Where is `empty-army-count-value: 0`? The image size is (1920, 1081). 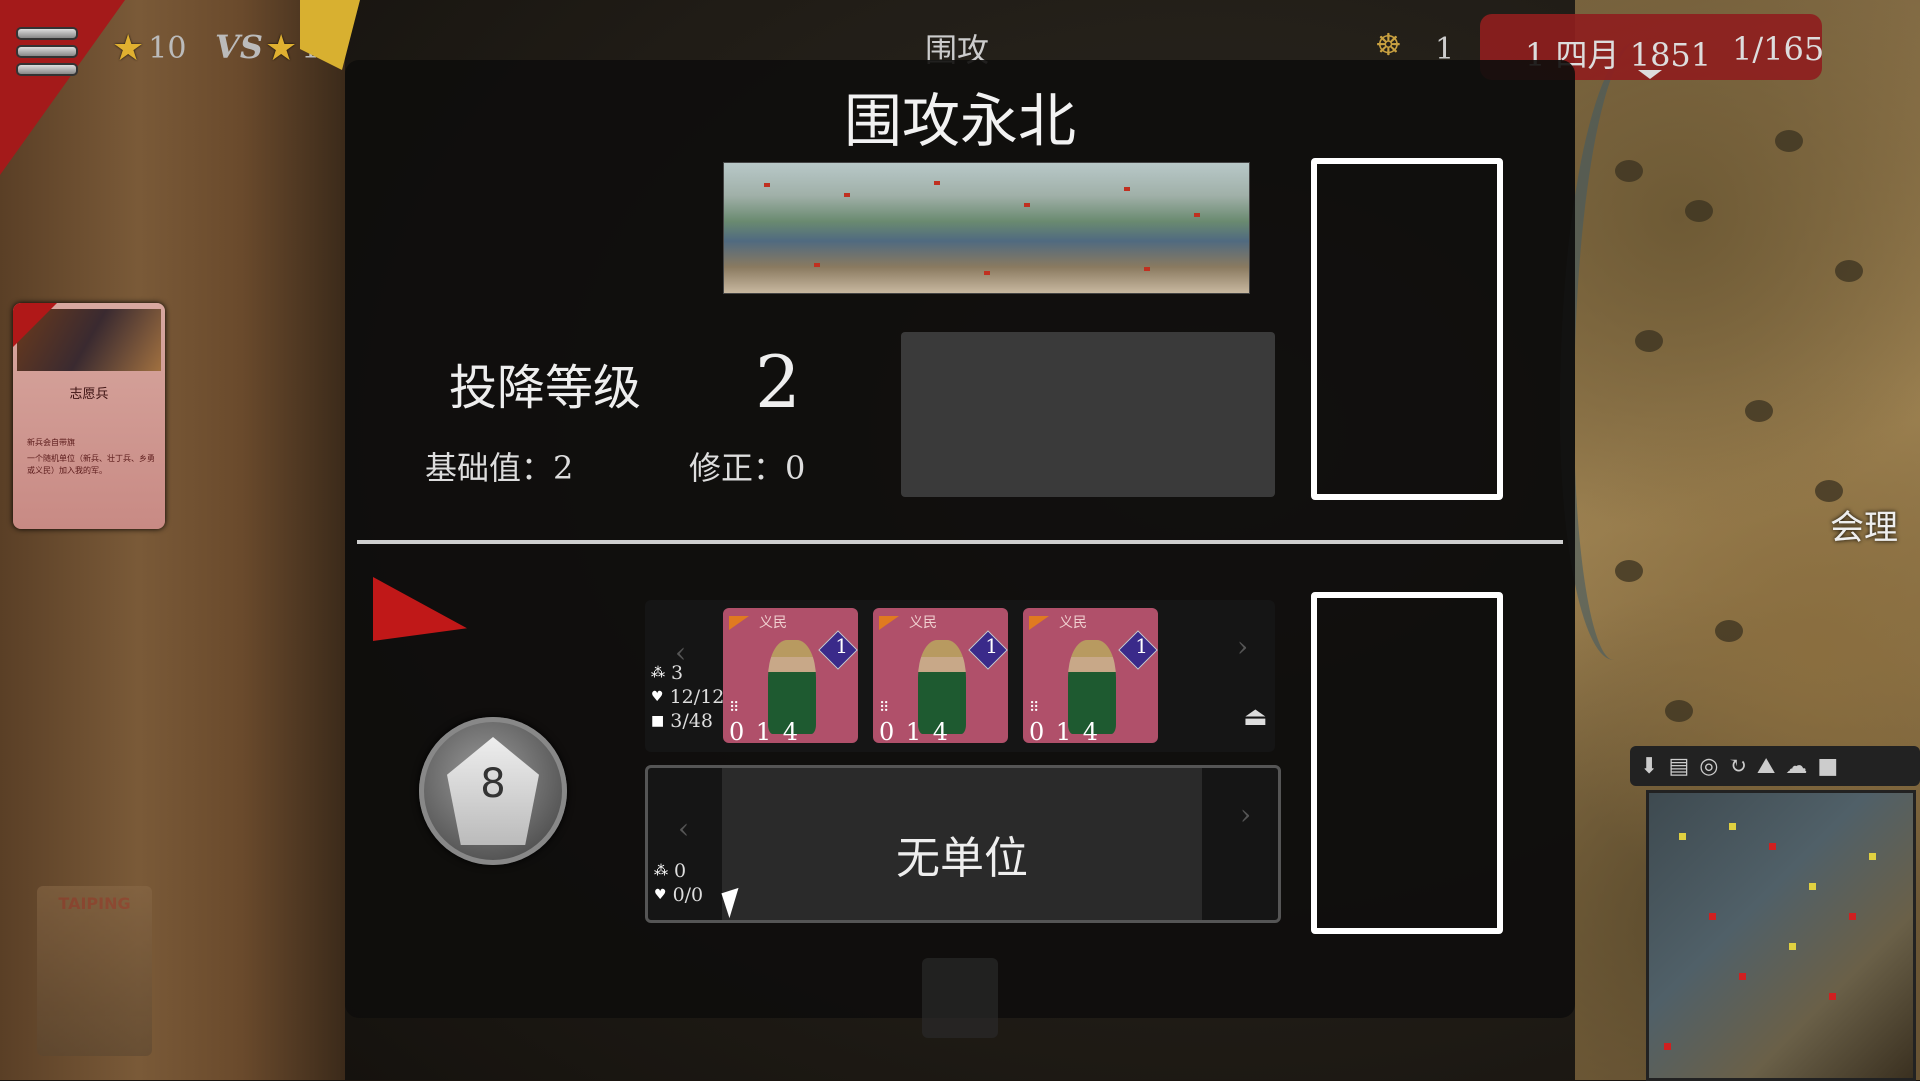 empty-army-count-value: 0 is located at coordinates (680, 871).